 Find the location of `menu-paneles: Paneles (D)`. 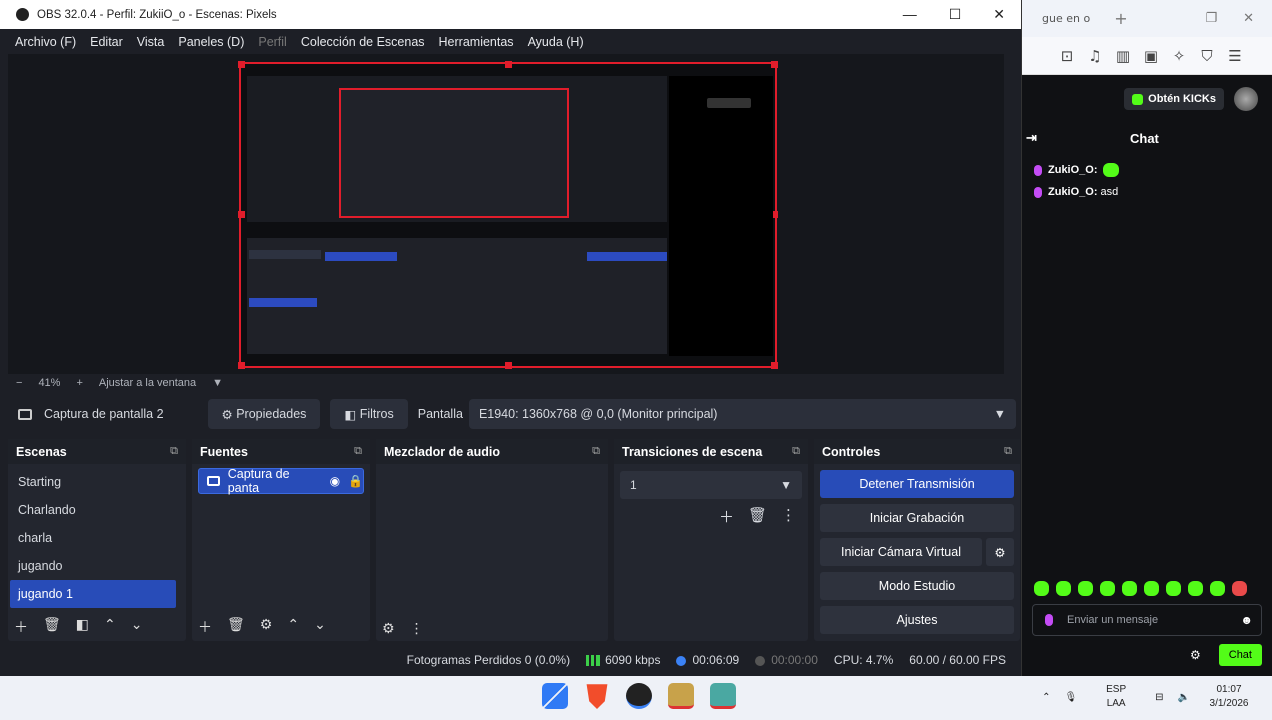

menu-paneles: Paneles (D) is located at coordinates (211, 42).